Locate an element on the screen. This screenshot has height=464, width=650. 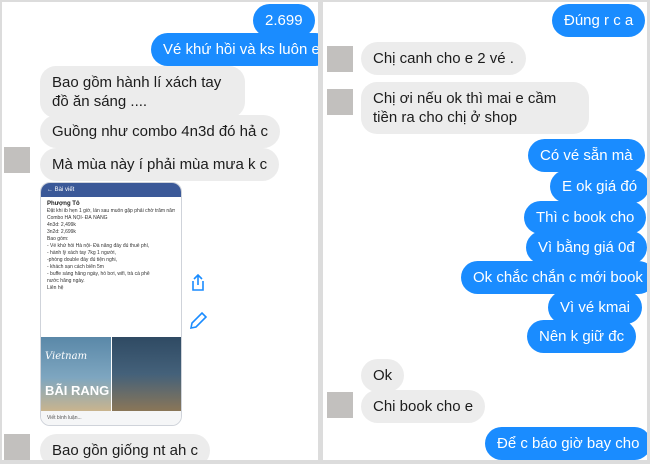
message-bubble-incoming: Mà mùa này í phải mùa mưa k c is located at coordinates (160, 164).